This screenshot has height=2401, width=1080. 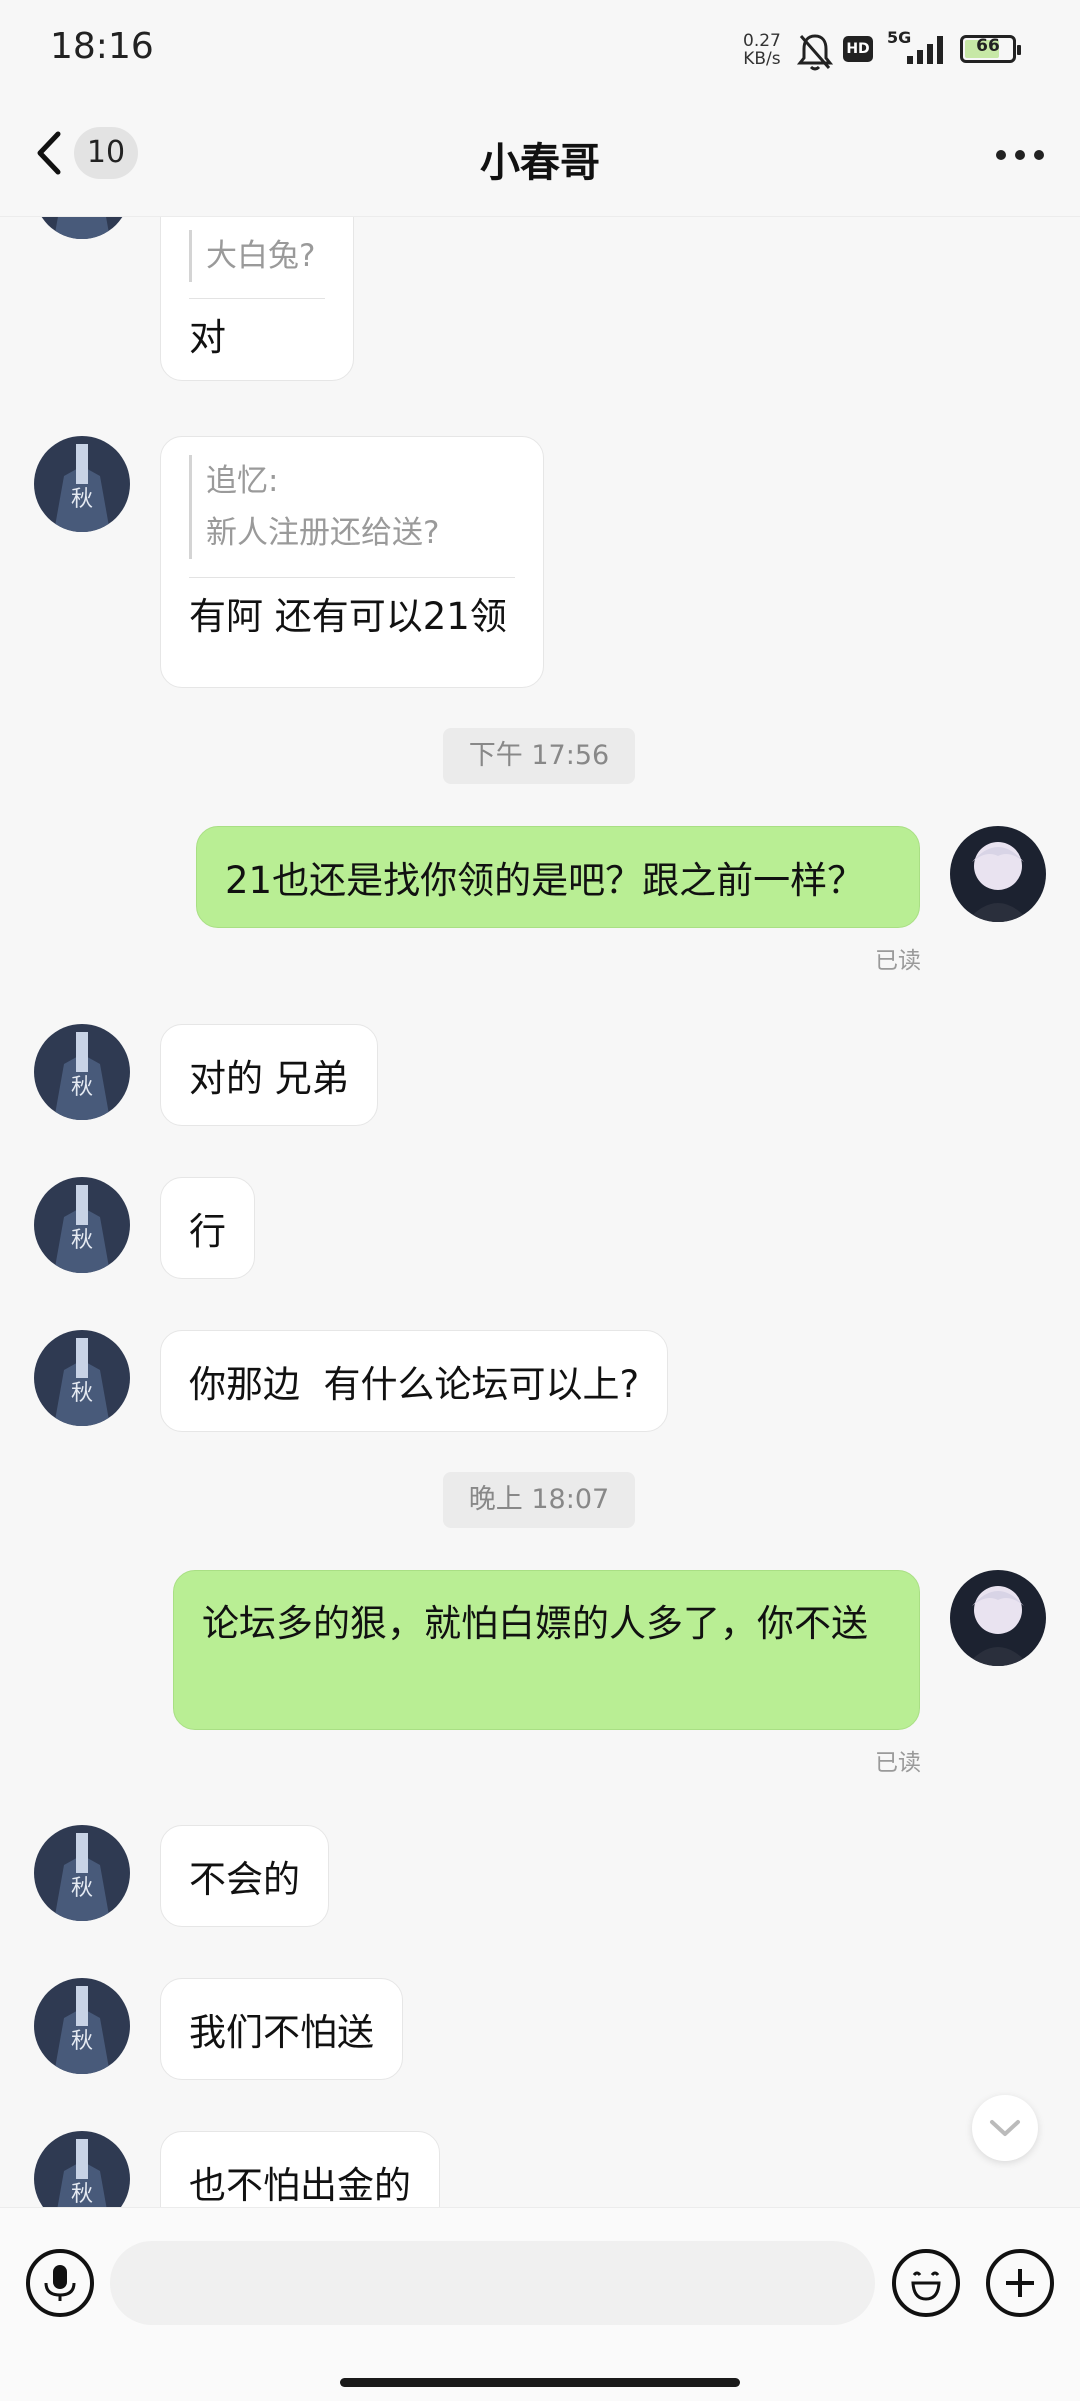 I want to click on message-bubble: 我们不怕送, so click(x=281, y=2029).